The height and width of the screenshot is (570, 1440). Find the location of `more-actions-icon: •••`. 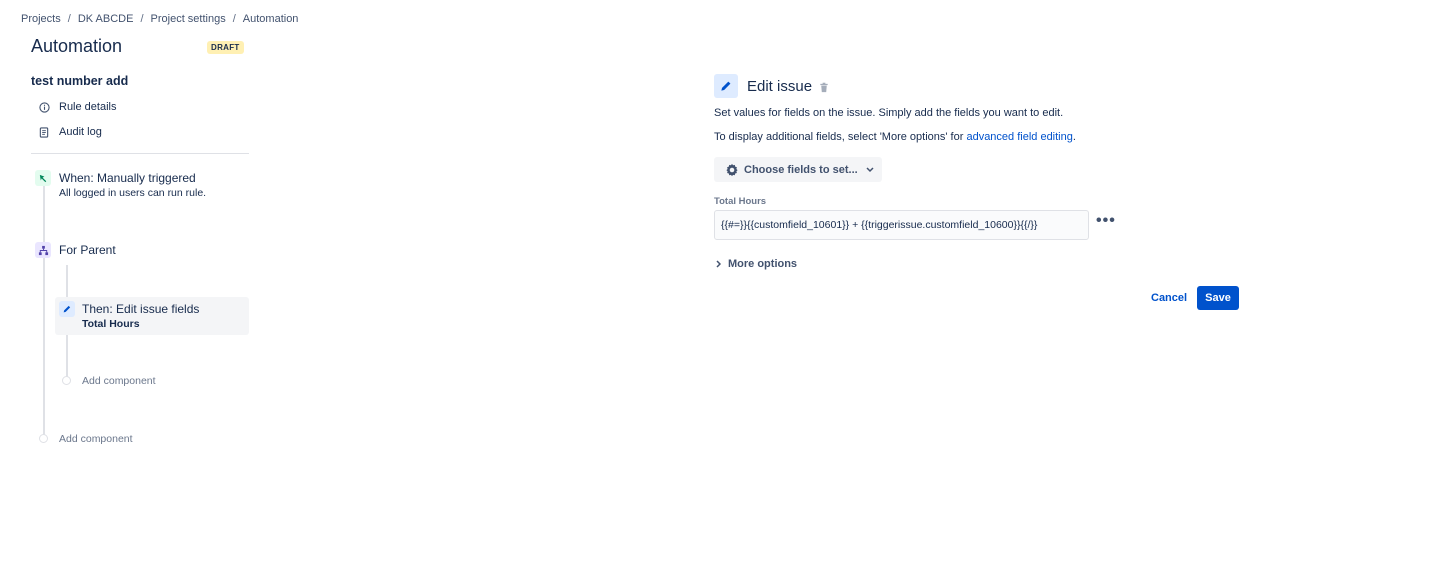

more-actions-icon: ••• is located at coordinates (1106, 221).